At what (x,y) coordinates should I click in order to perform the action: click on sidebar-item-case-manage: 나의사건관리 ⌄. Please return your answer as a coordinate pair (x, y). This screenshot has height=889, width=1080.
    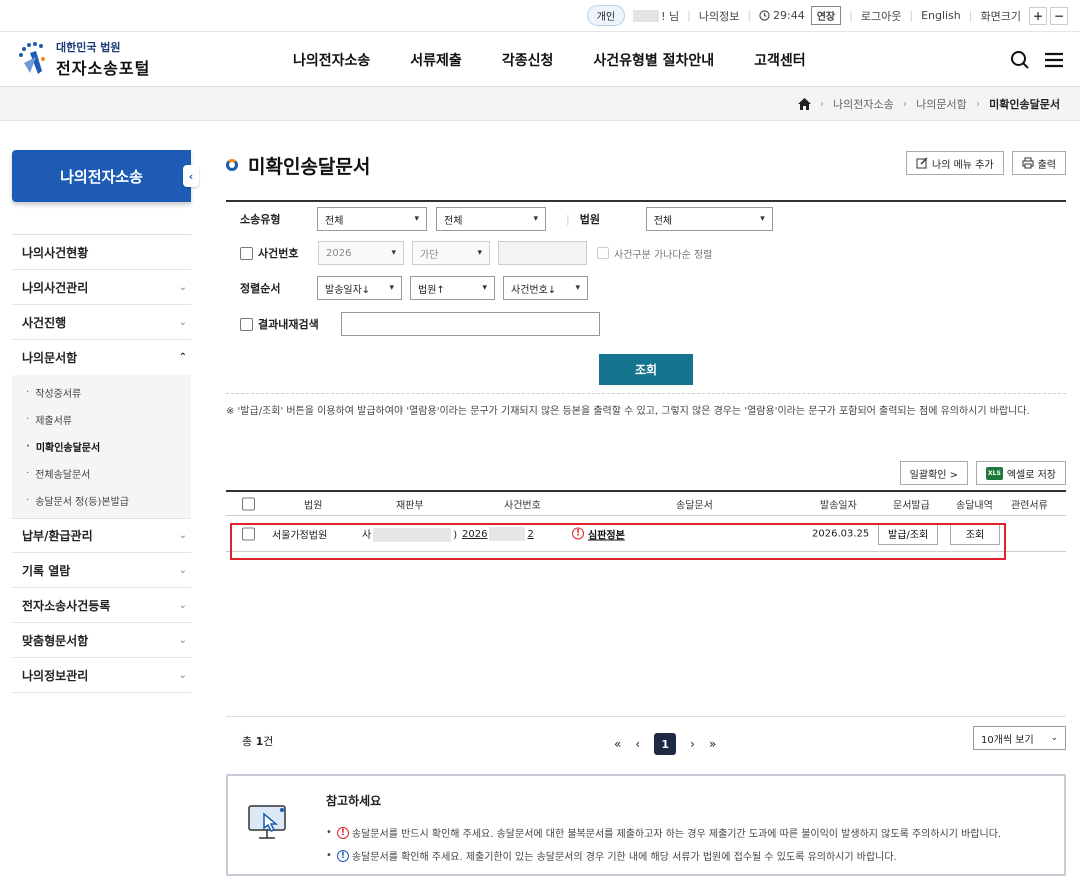
    Looking at the image, I should click on (101, 287).